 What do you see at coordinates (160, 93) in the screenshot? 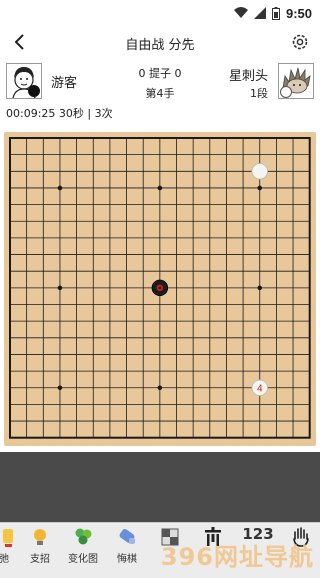
I see `move-number: 第4手` at bounding box center [160, 93].